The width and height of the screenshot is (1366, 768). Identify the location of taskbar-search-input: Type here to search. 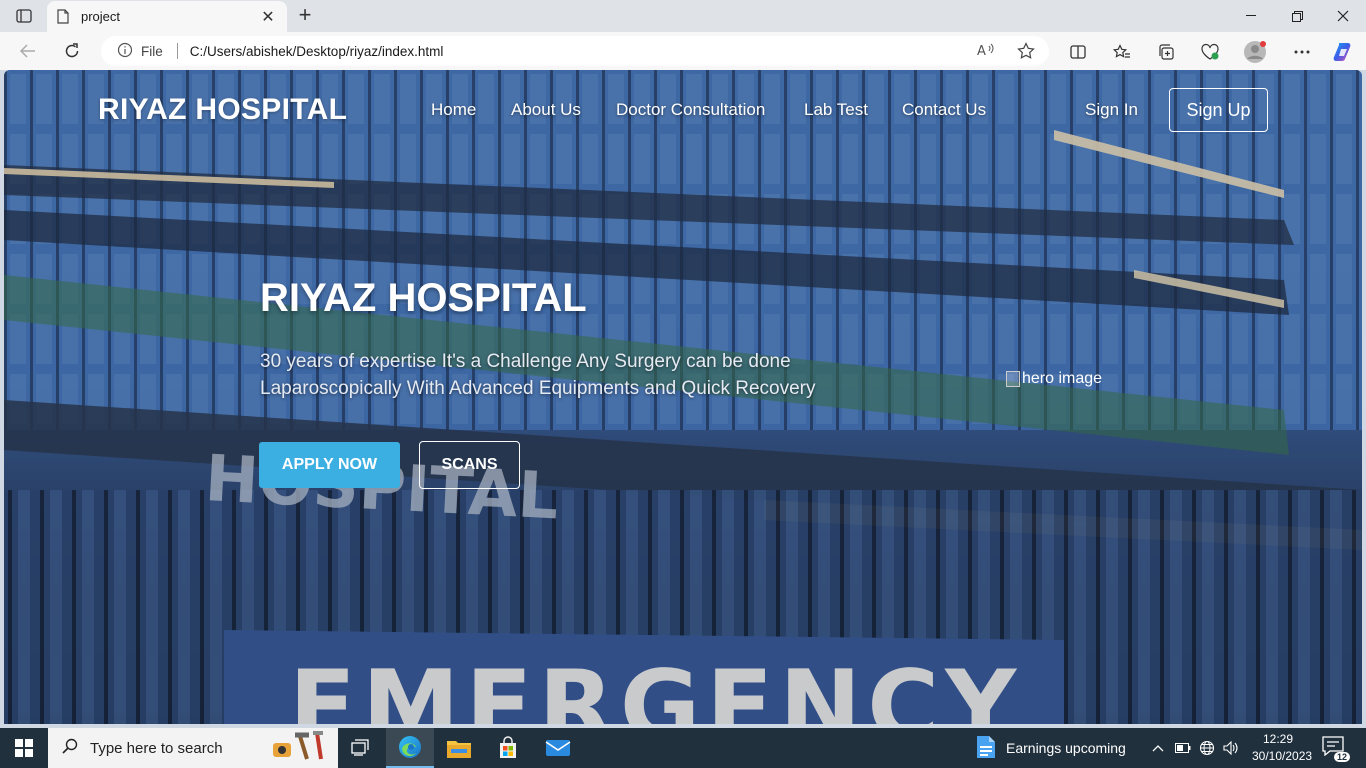
(193, 748).